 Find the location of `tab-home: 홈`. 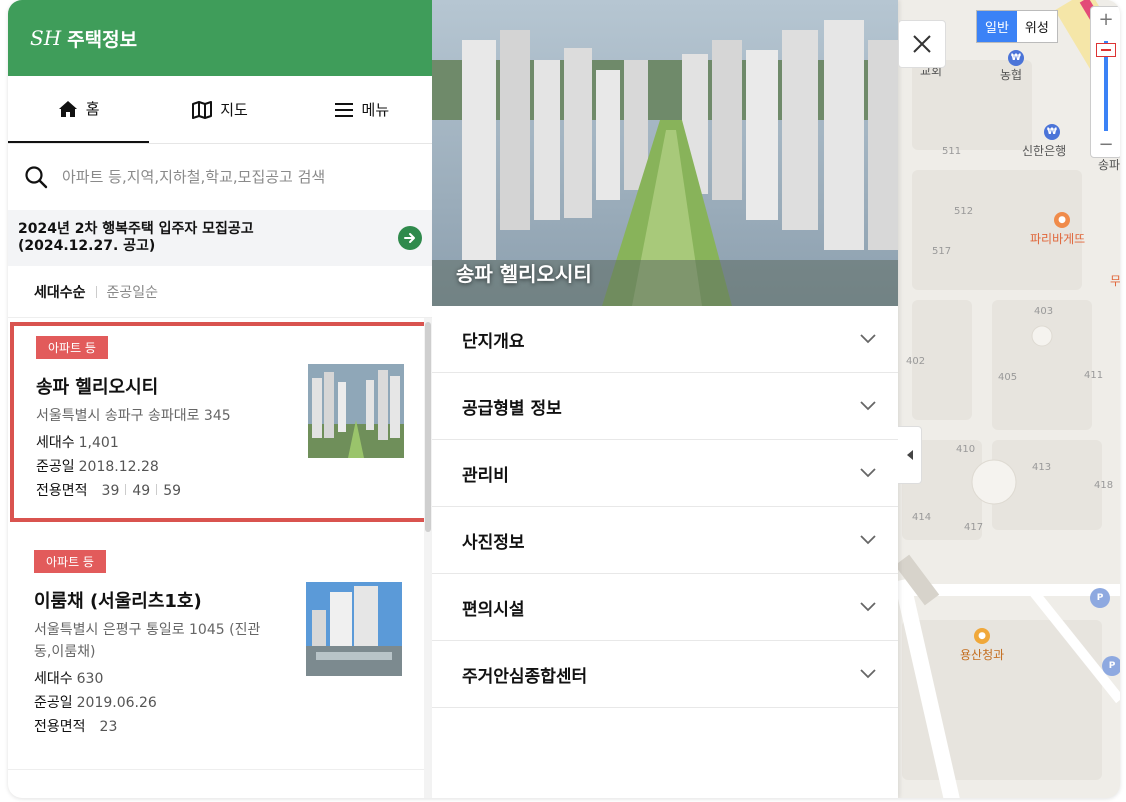

tab-home: 홈 is located at coordinates (79, 109).